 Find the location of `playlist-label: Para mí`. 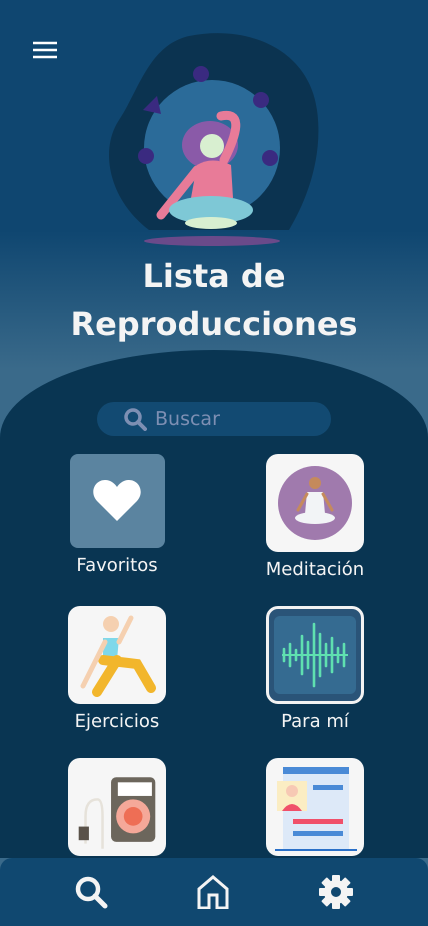

playlist-label: Para mí is located at coordinates (315, 722).